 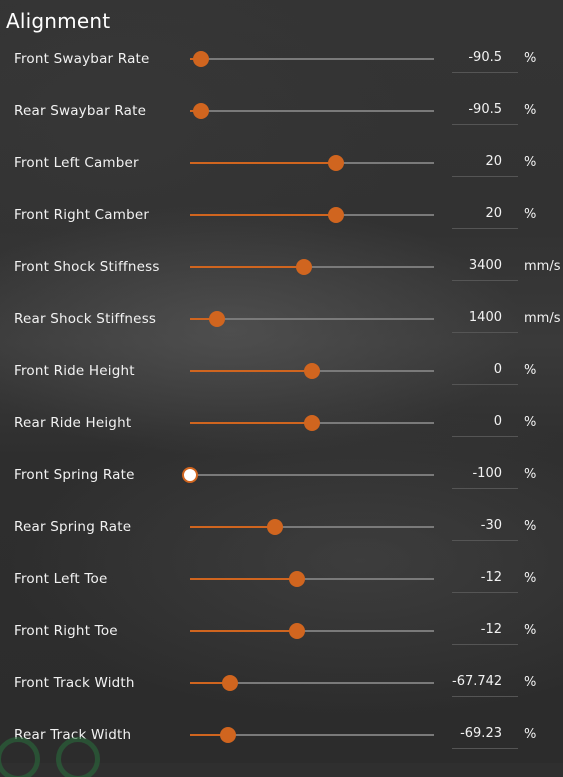 I want to click on panel-title: Alignment, so click(x=58, y=21).